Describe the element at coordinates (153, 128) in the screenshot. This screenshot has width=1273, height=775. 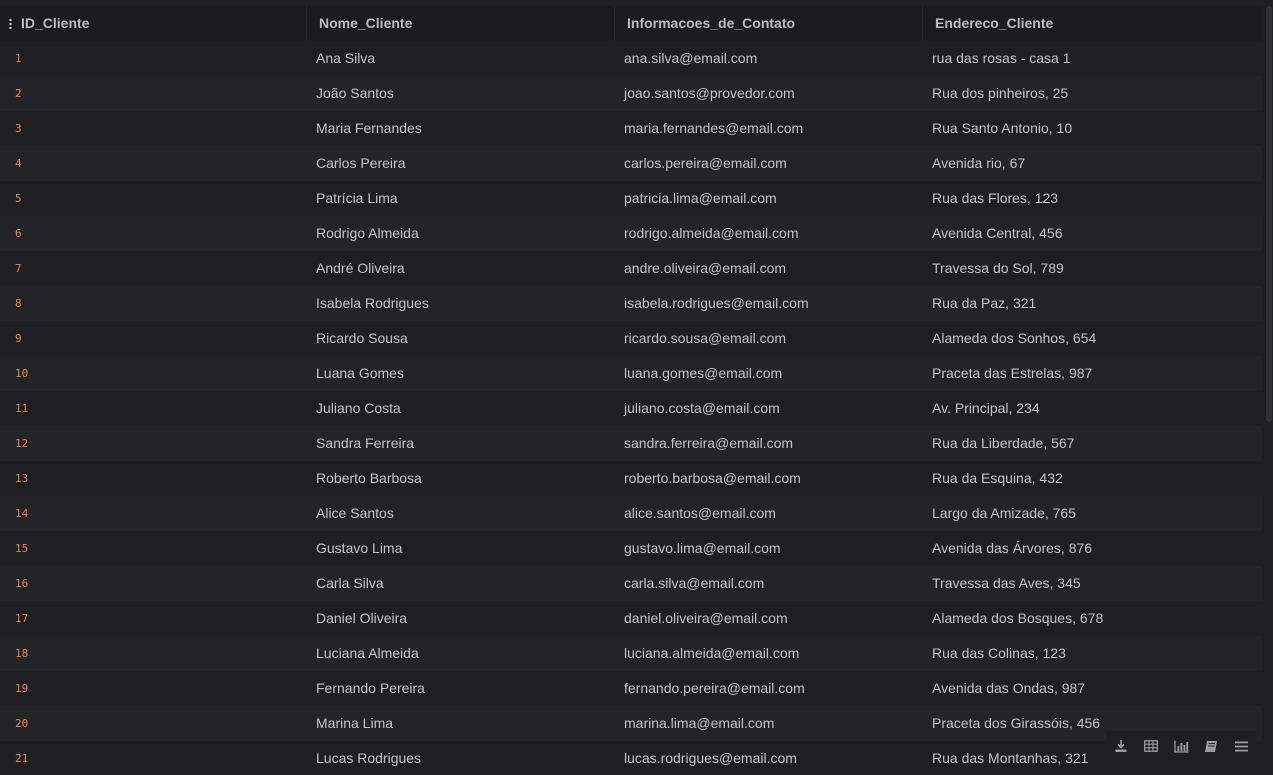
I see `cell-id: 3` at that location.